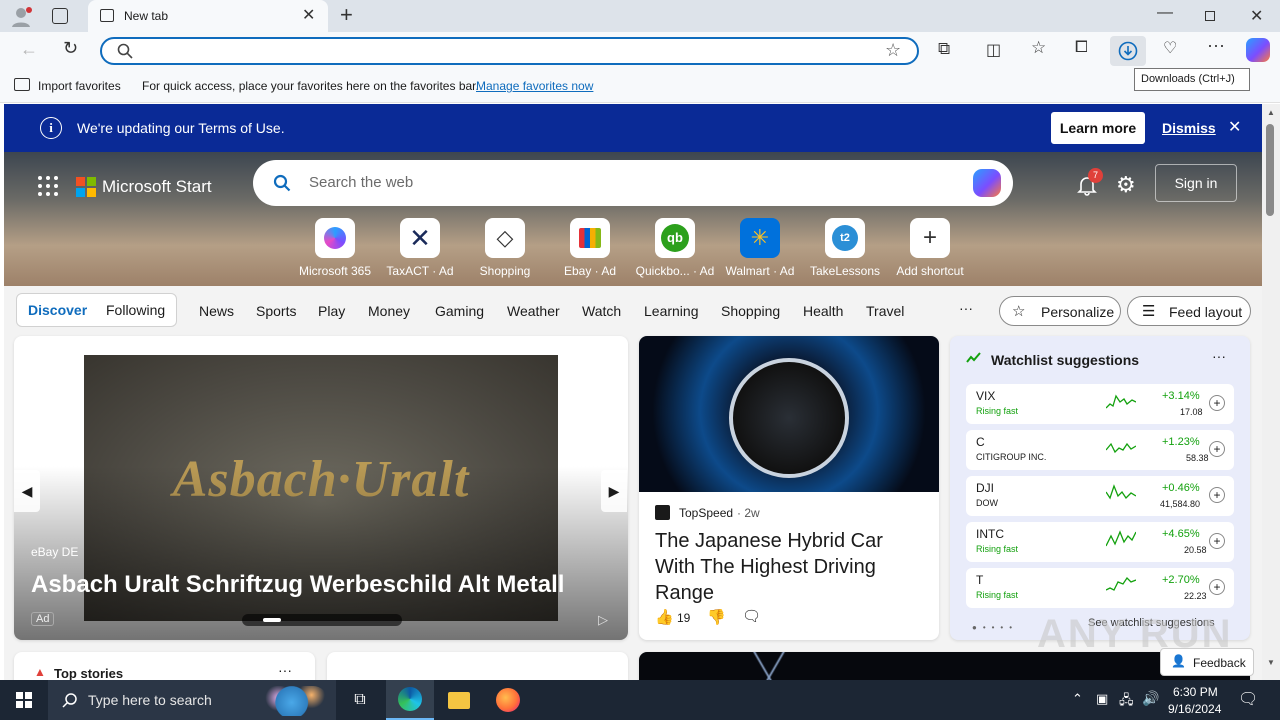  Describe the element at coordinates (534, 86) in the screenshot. I see `manage-favorites-link: Manage favorites now` at that location.